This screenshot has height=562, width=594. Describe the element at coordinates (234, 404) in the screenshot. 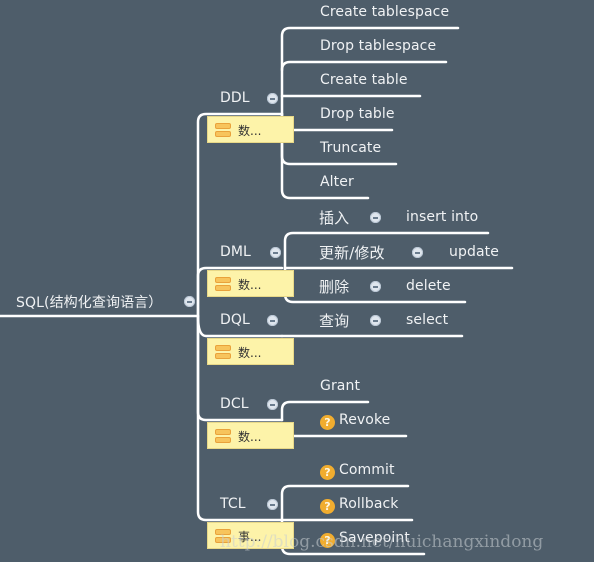

I see `branch-dcl-label: DCL` at that location.